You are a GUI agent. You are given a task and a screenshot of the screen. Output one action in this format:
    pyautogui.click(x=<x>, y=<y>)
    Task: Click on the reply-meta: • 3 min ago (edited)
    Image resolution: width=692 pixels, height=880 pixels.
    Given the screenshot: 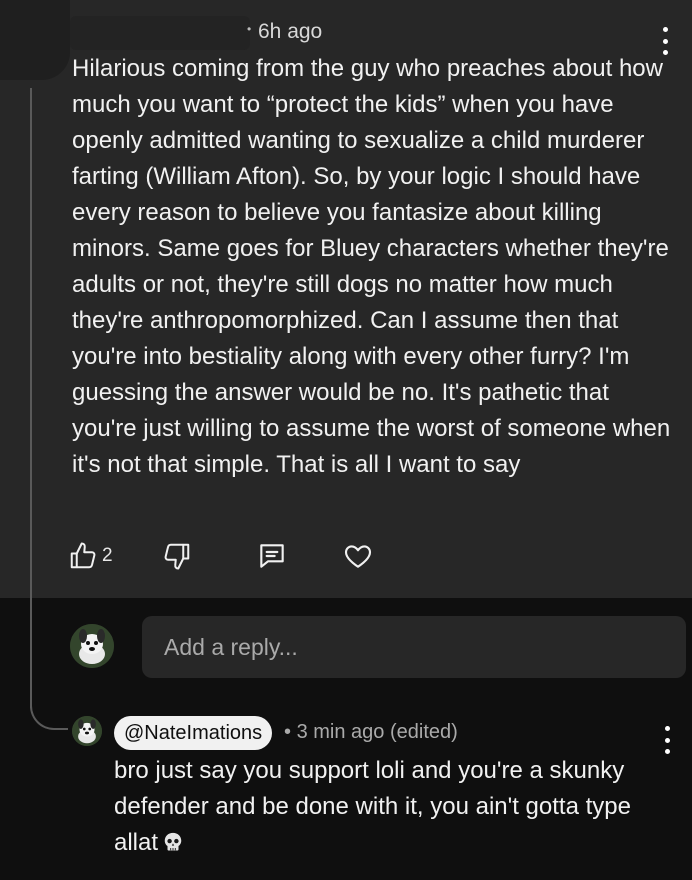 What is the action you would take?
    pyautogui.click(x=371, y=732)
    